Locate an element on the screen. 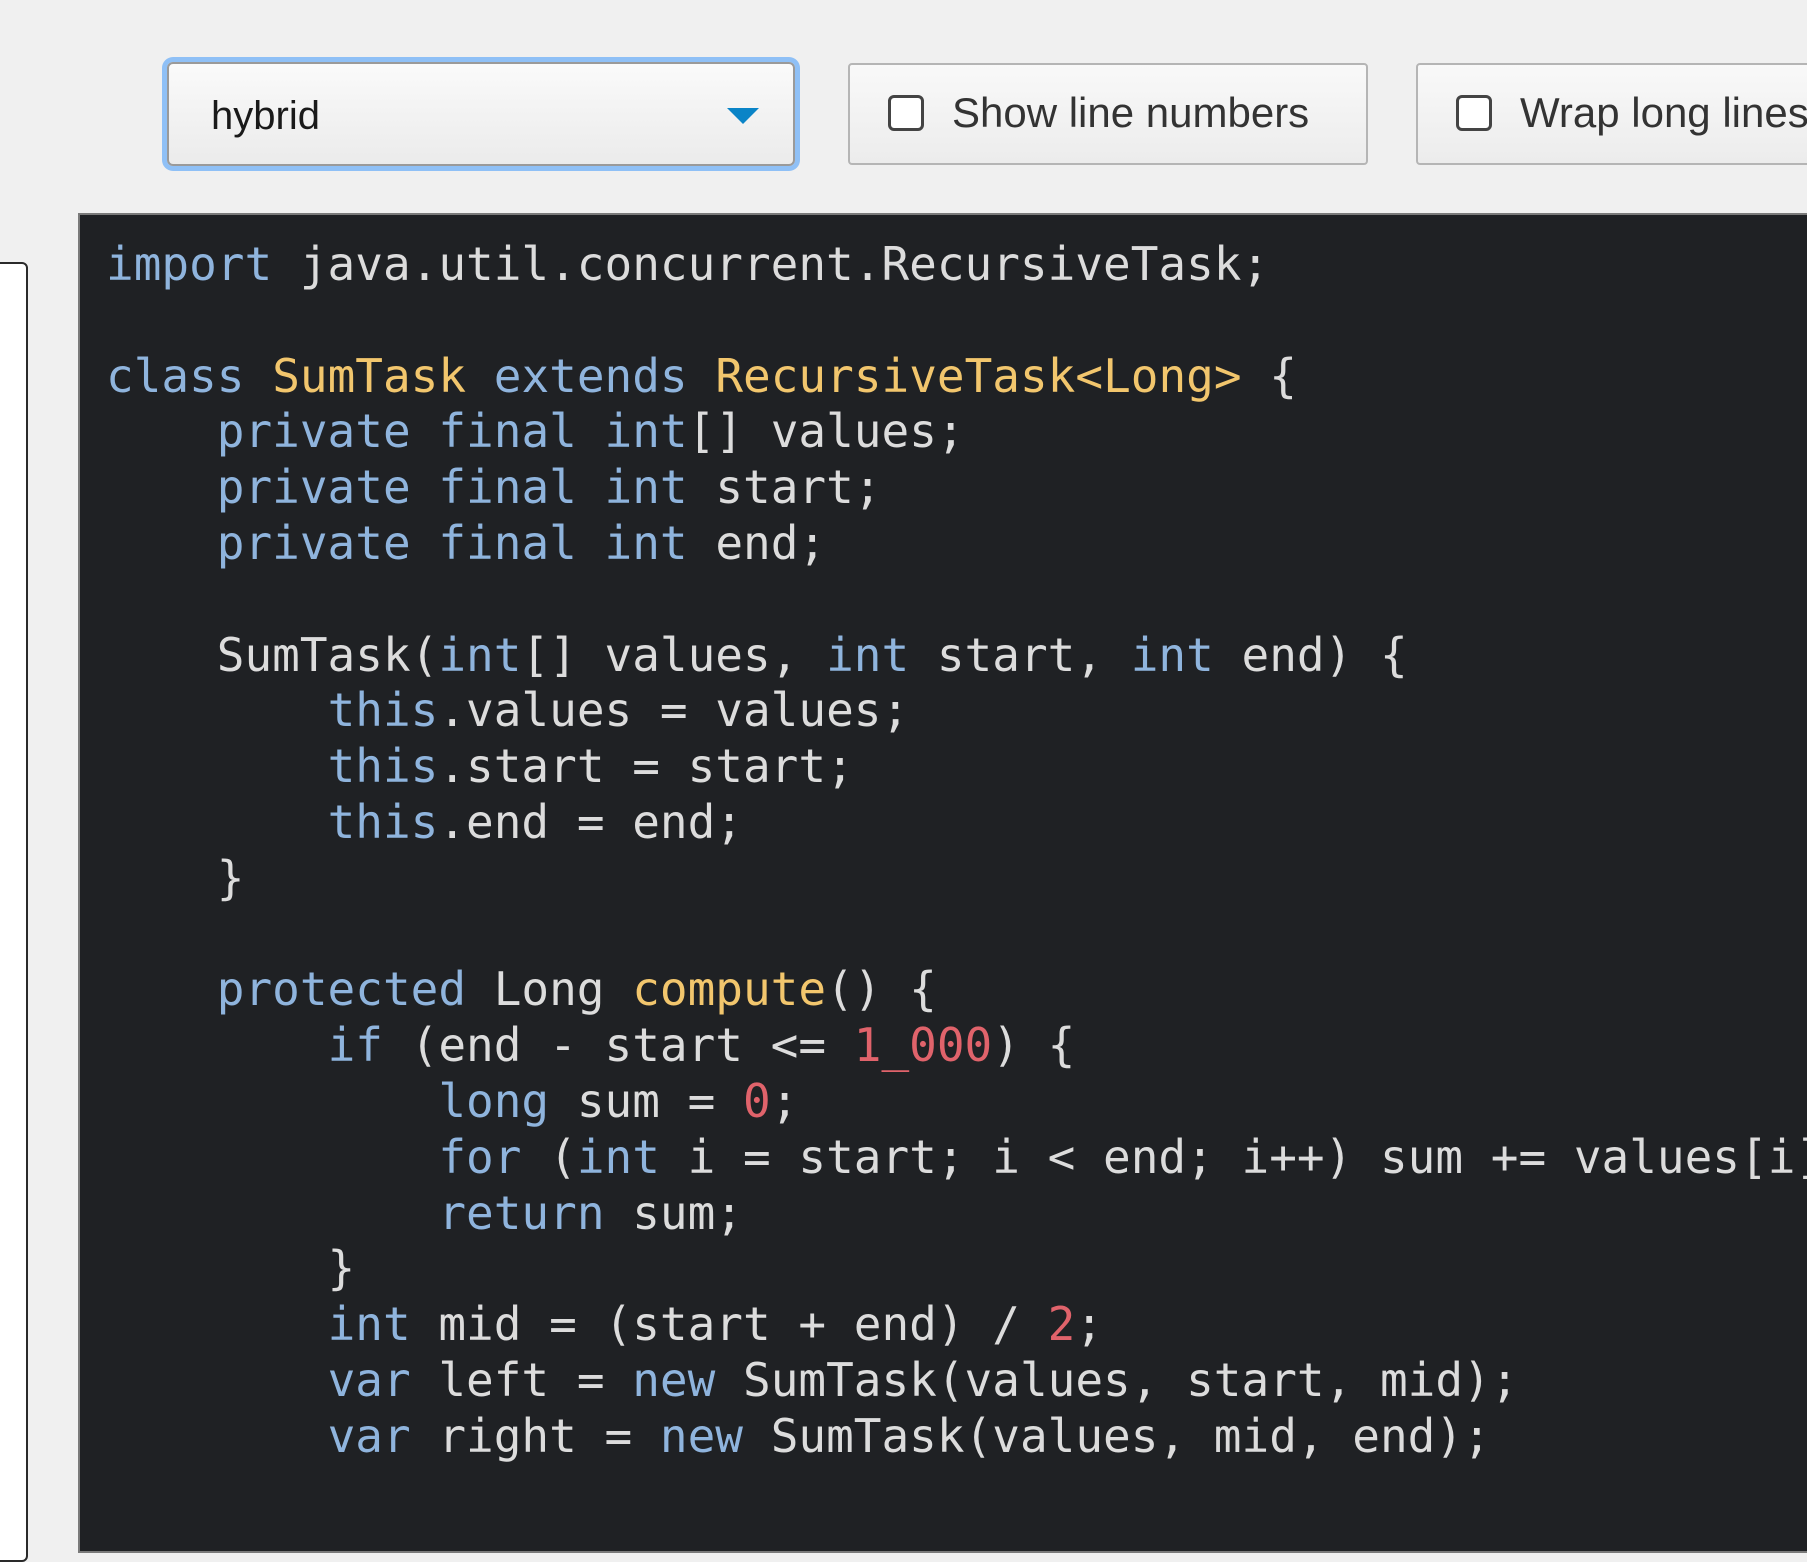 This screenshot has height=1562, width=1807. code-token: import is located at coordinates (189, 264).